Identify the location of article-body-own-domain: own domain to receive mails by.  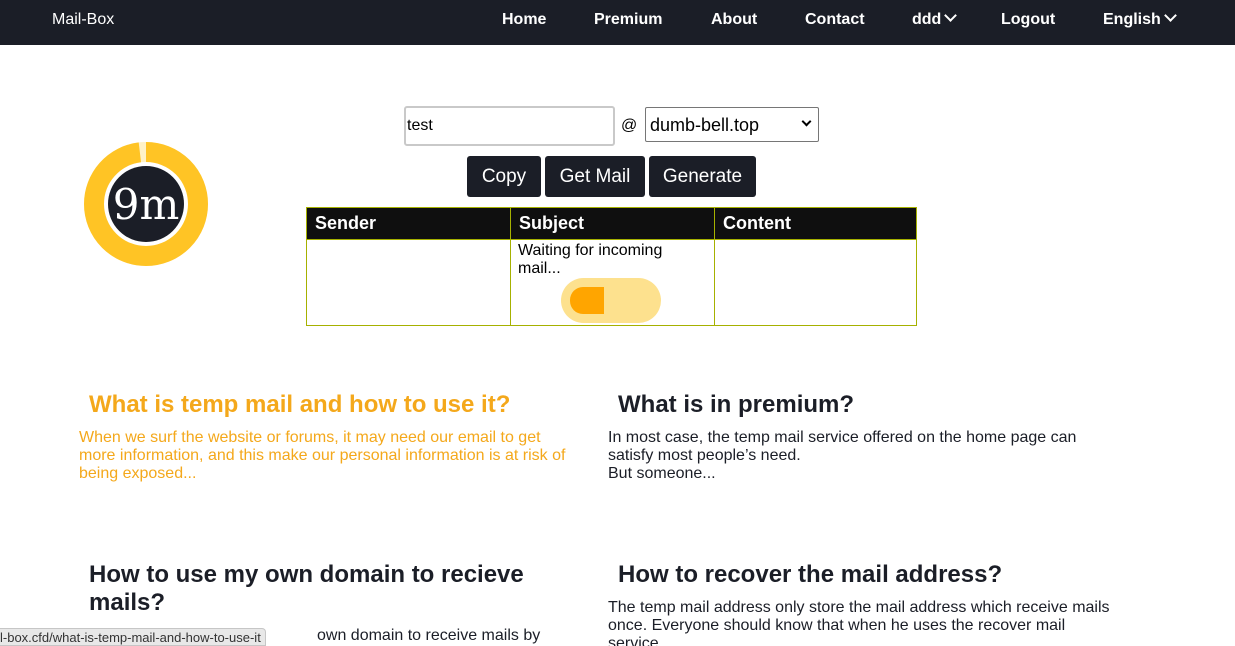
(447, 636).